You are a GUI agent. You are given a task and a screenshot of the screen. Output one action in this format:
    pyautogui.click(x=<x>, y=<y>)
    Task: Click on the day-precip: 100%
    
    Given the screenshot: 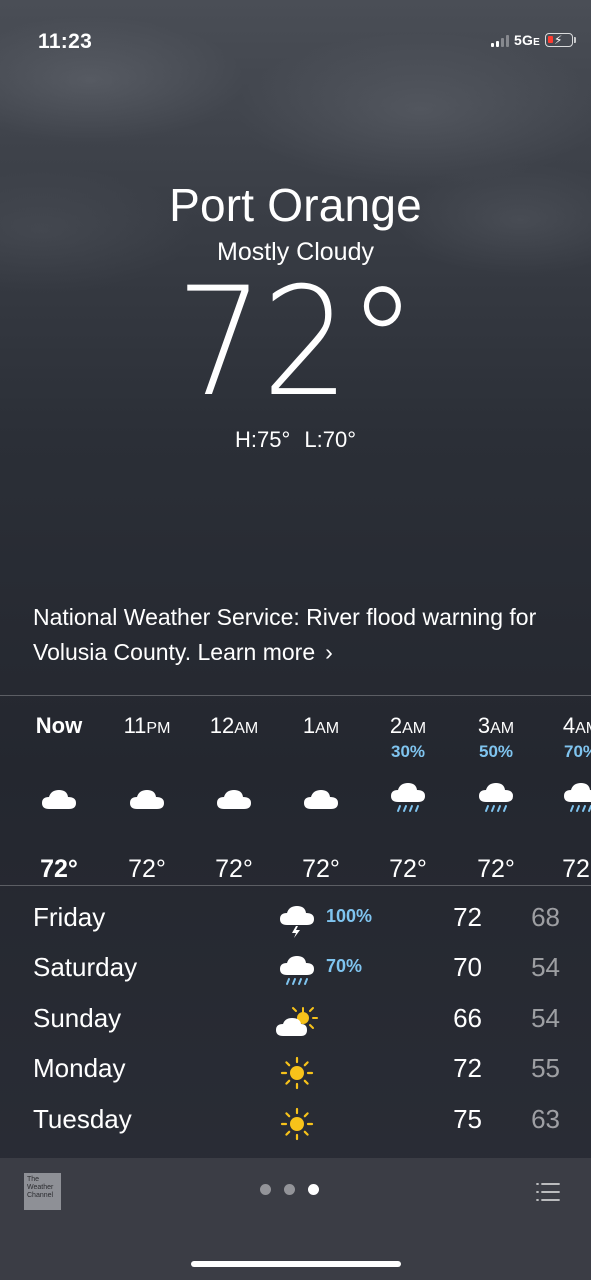 What is the action you would take?
    pyautogui.click(x=349, y=916)
    